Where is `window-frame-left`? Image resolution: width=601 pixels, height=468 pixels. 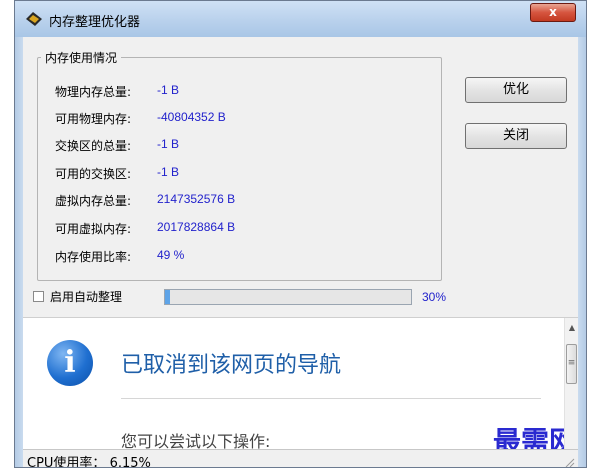 window-frame-left is located at coordinates (19, 252).